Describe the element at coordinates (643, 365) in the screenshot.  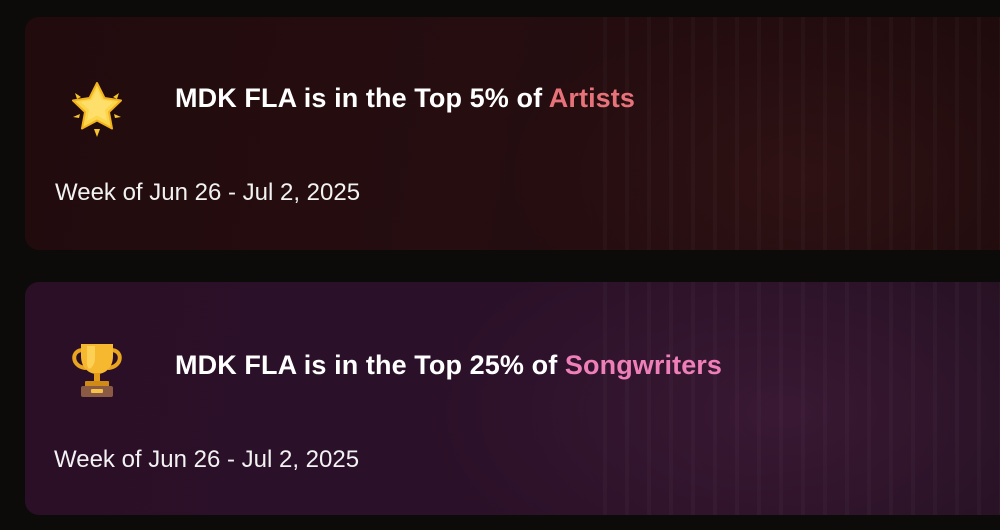
I see `ranking-category: Songwriters` at that location.